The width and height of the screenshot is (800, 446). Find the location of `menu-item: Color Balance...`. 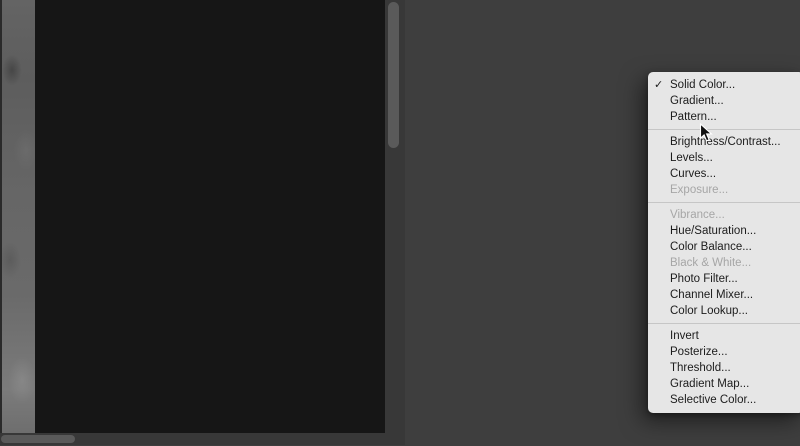

menu-item: Color Balance... is located at coordinates (724, 247).